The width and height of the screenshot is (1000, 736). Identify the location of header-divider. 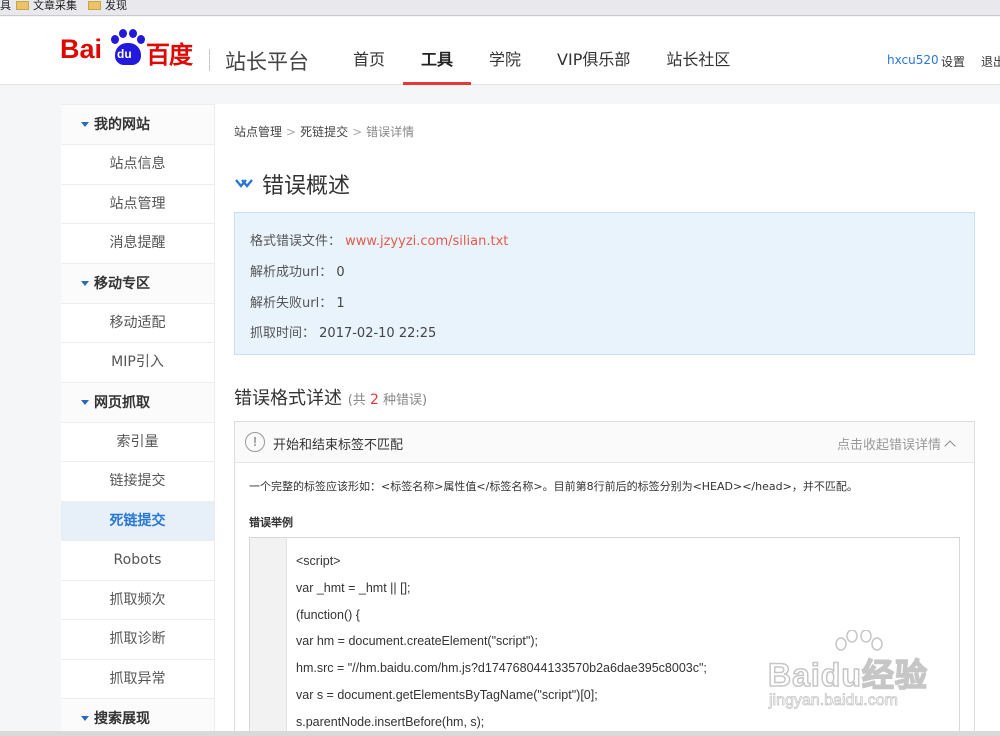
(209, 60).